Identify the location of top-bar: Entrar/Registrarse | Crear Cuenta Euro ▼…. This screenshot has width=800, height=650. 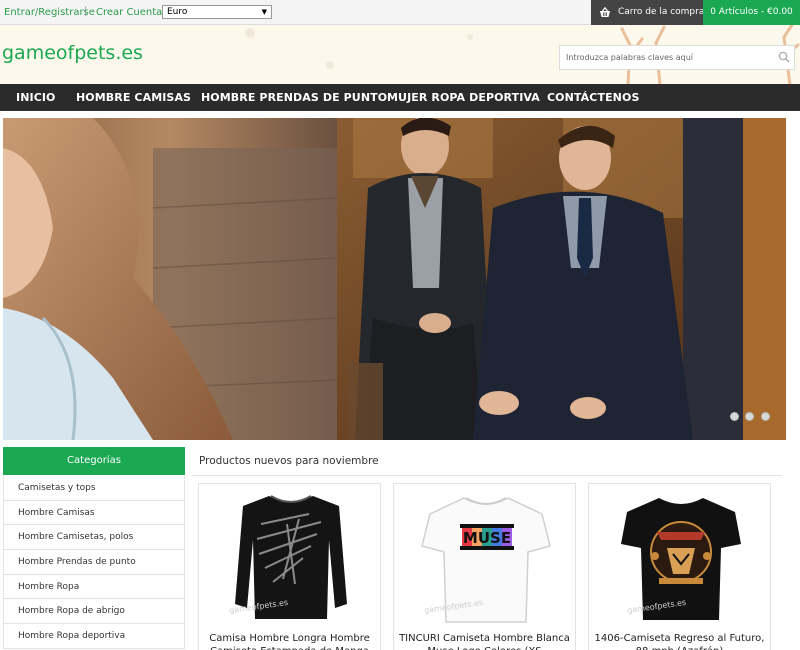
(400, 12).